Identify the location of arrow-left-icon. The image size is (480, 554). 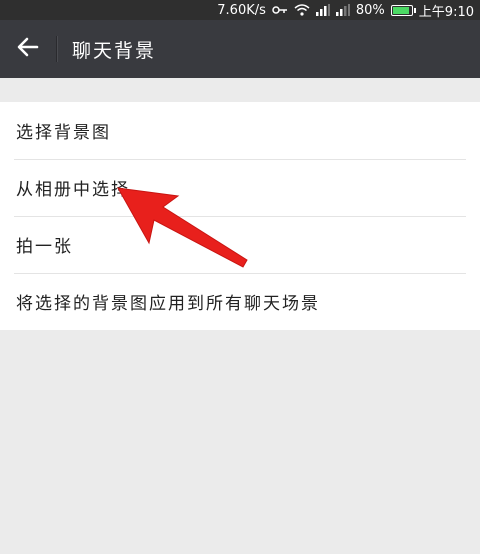
(28, 49).